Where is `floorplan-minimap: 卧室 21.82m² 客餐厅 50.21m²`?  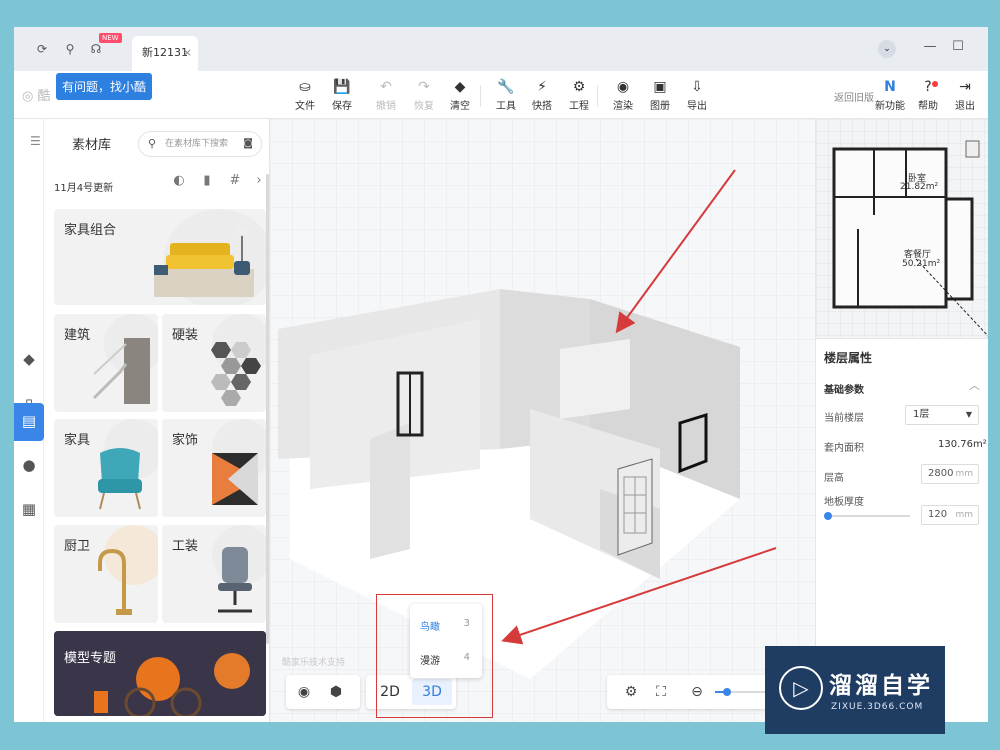 floorplan-minimap: 卧室 21.82m² 客餐厅 50.21m² is located at coordinates (902, 229).